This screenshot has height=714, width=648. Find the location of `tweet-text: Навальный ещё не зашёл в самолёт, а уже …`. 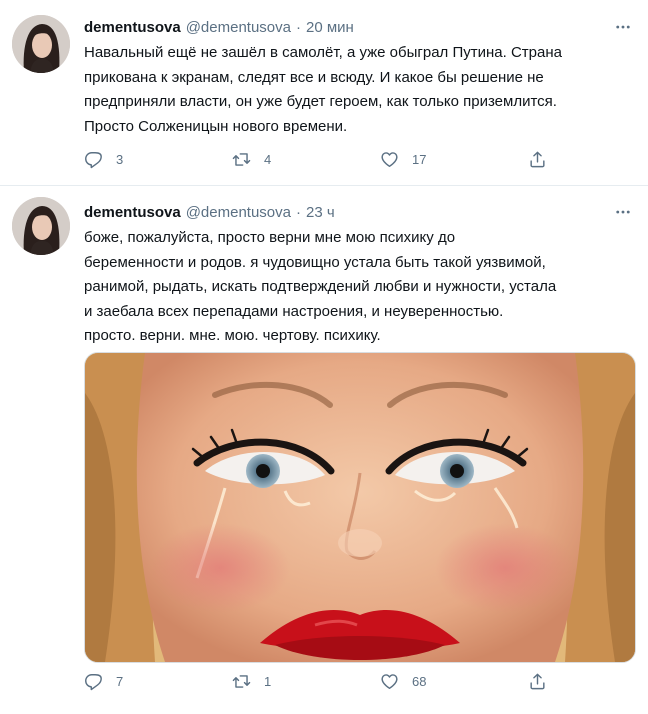

tweet-text: Навальный ещё не зашёл в самолёт, а уже … is located at coordinates (323, 89).